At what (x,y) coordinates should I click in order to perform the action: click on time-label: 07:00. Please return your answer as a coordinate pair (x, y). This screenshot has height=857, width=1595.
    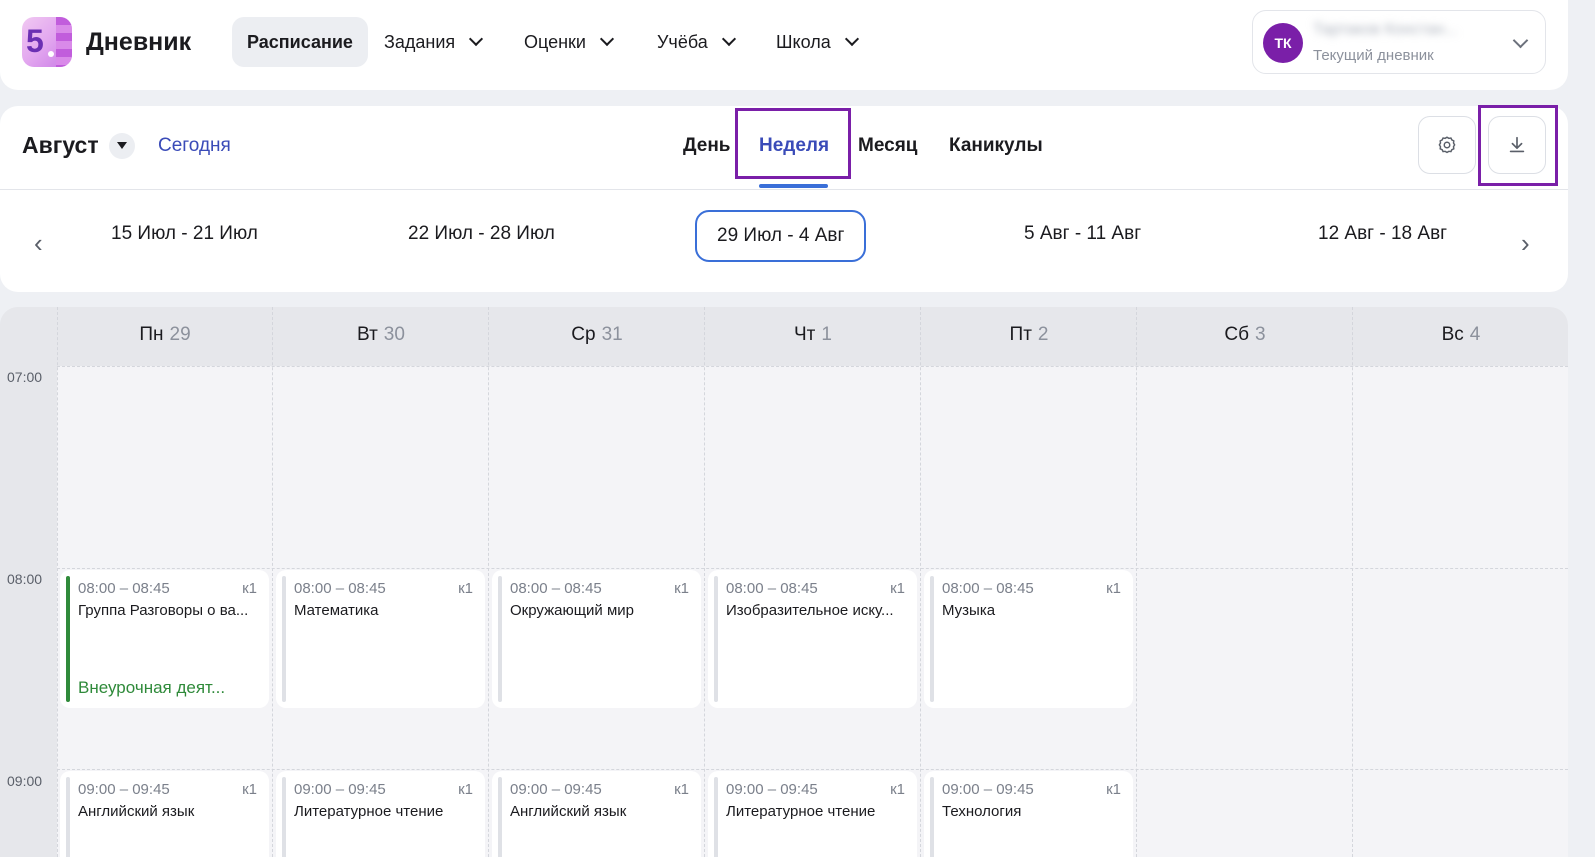
    Looking at the image, I should click on (25, 377).